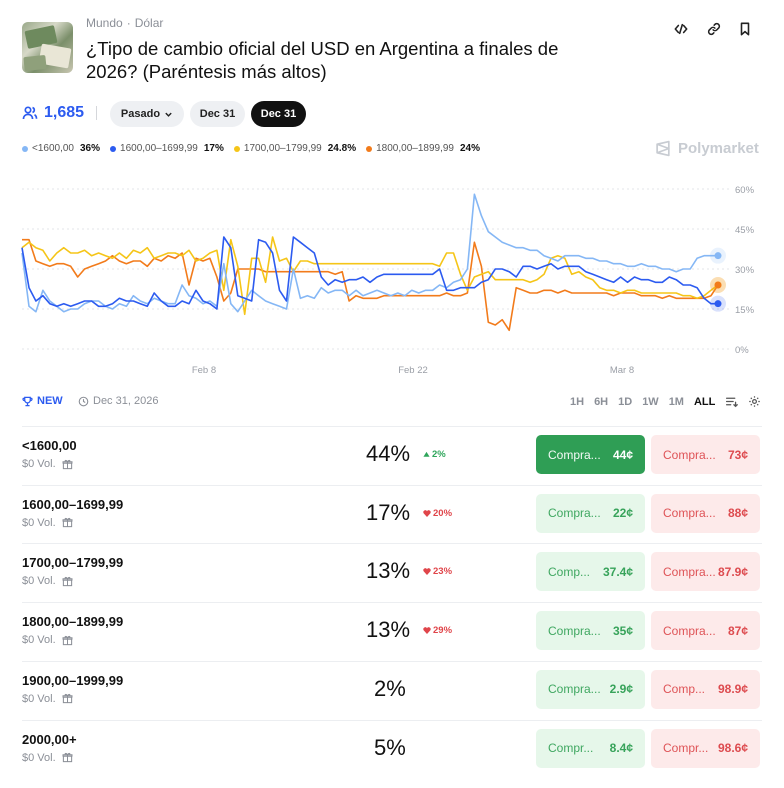 The width and height of the screenshot is (784, 788). Describe the element at coordinates (282, 148) in the screenshot. I see `legend-label: 1700,00–1799,99` at that location.